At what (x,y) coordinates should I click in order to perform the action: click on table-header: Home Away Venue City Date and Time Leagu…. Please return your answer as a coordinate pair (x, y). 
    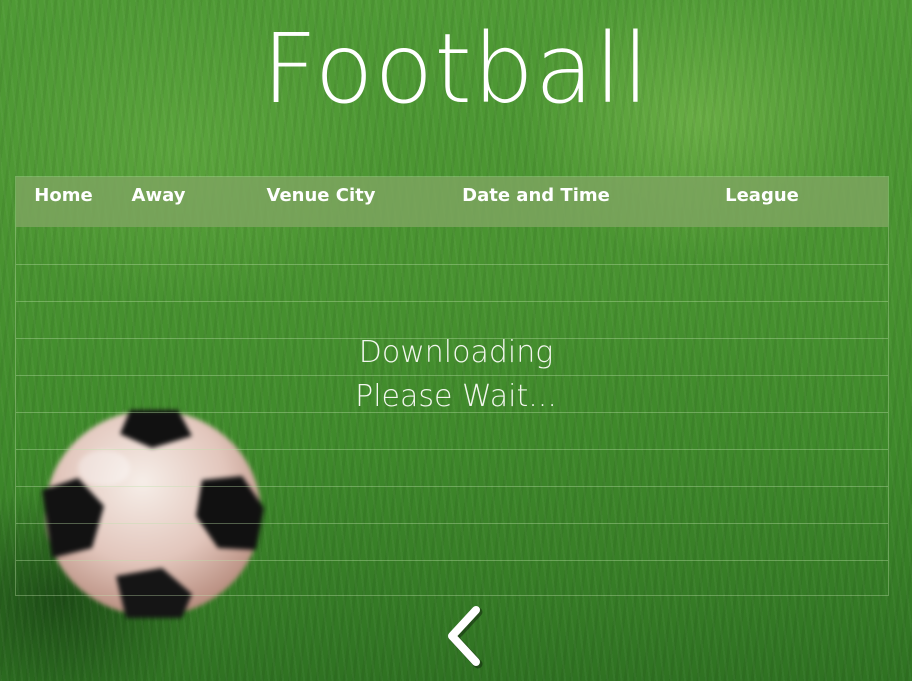
    Looking at the image, I should click on (452, 202).